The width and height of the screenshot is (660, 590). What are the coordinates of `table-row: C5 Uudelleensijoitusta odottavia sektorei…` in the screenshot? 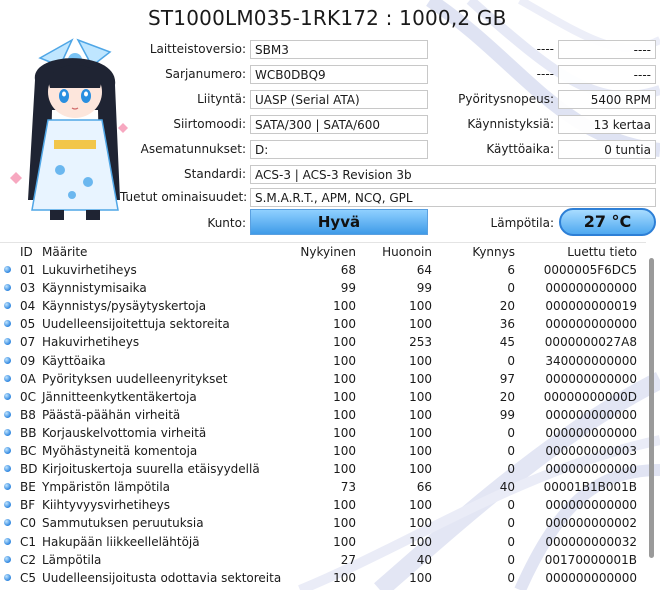 It's located at (323, 578).